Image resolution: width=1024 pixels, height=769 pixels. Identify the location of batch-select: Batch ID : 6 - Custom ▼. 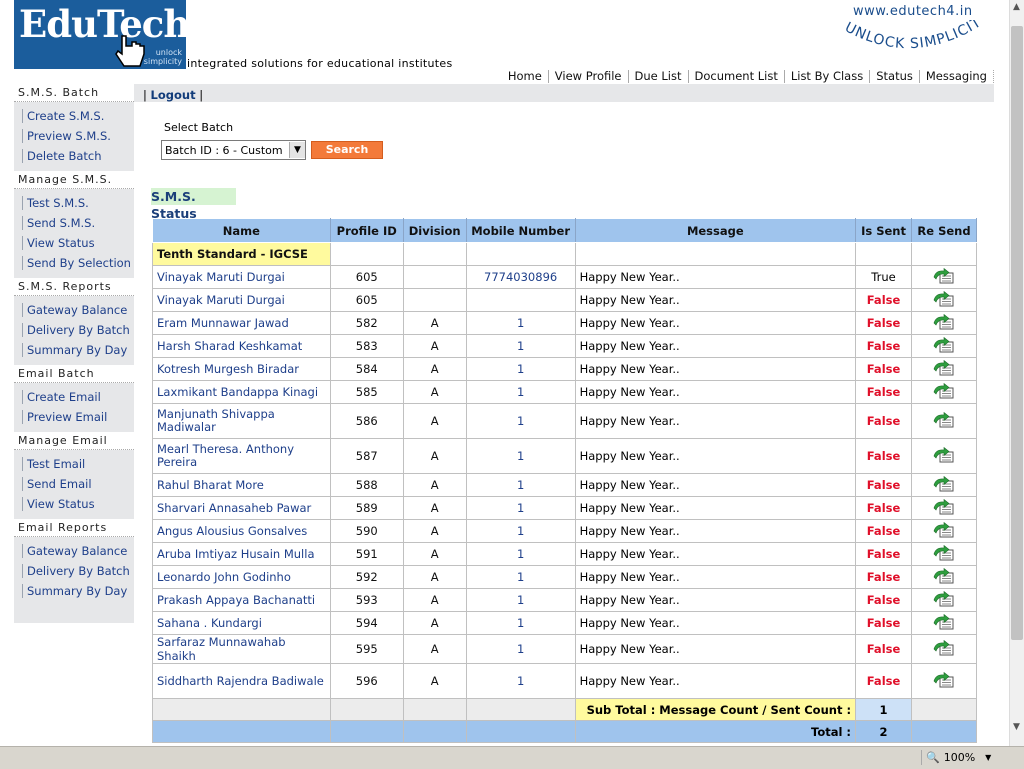
(233, 150).